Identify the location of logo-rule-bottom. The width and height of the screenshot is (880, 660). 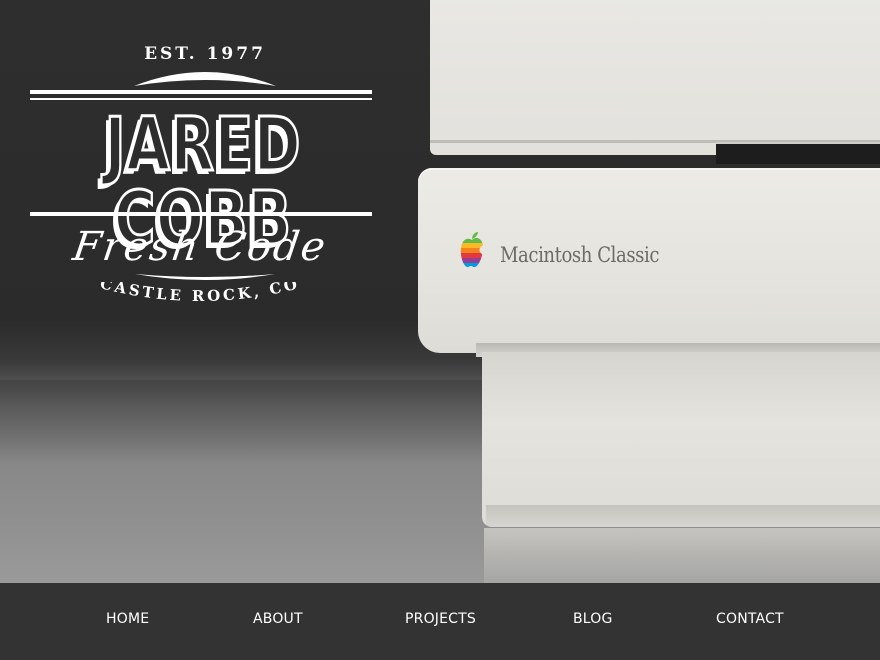
(201, 214).